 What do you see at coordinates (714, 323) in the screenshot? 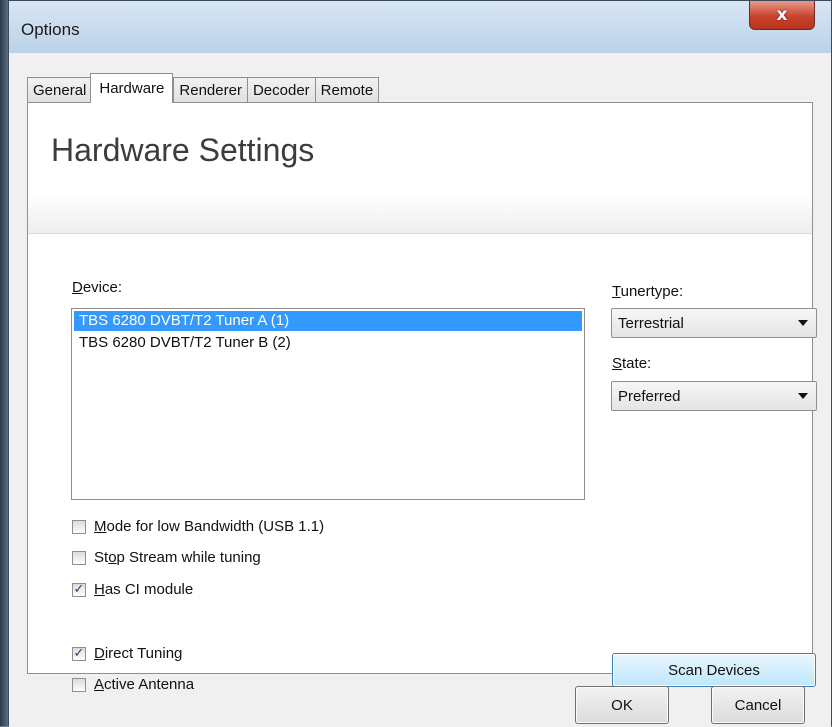
I see `tunertype-select: Terrestrial` at bounding box center [714, 323].